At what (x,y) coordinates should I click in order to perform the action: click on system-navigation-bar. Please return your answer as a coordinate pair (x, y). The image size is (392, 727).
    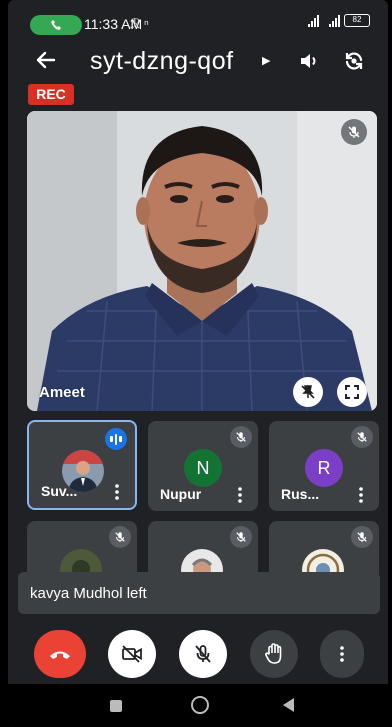
    Looking at the image, I should click on (198, 705).